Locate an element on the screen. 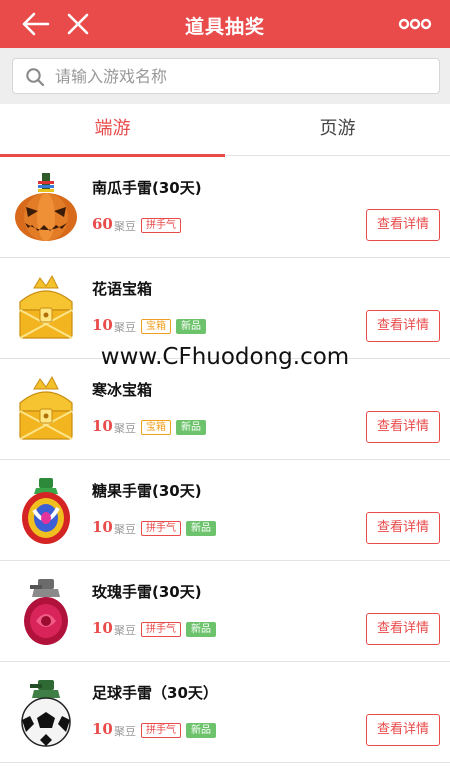 This screenshot has width=450, height=774. list-item: 南瓜手雷(30天) 60 聚豆 拼手气 查看详情 is located at coordinates (225, 207).